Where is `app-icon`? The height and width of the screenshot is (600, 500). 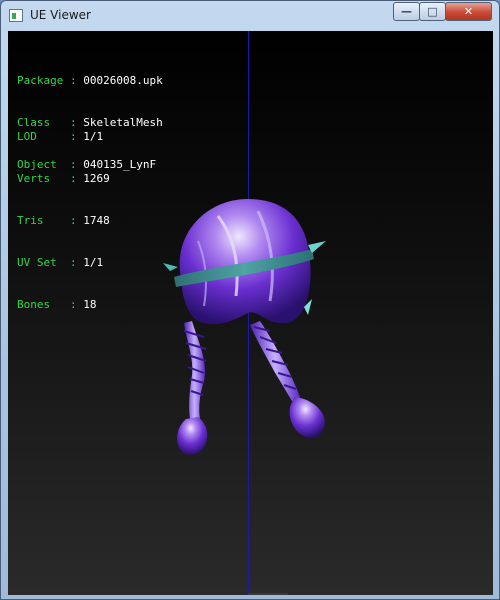
app-icon is located at coordinates (16, 15).